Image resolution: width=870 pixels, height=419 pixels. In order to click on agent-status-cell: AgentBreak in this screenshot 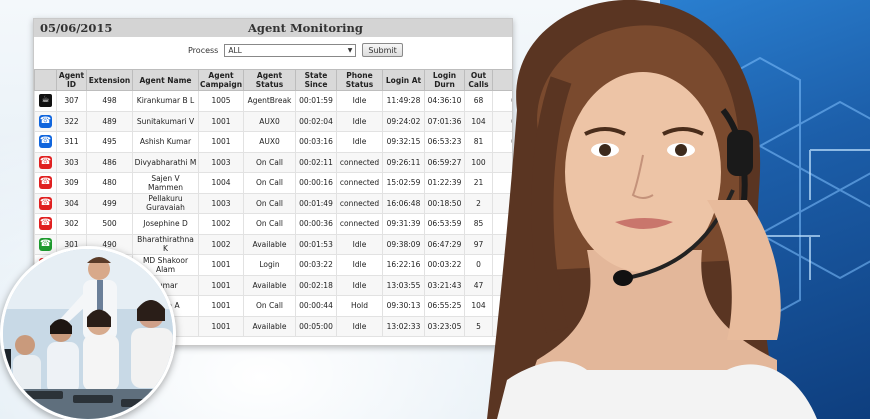, I will do `click(269, 101)`.